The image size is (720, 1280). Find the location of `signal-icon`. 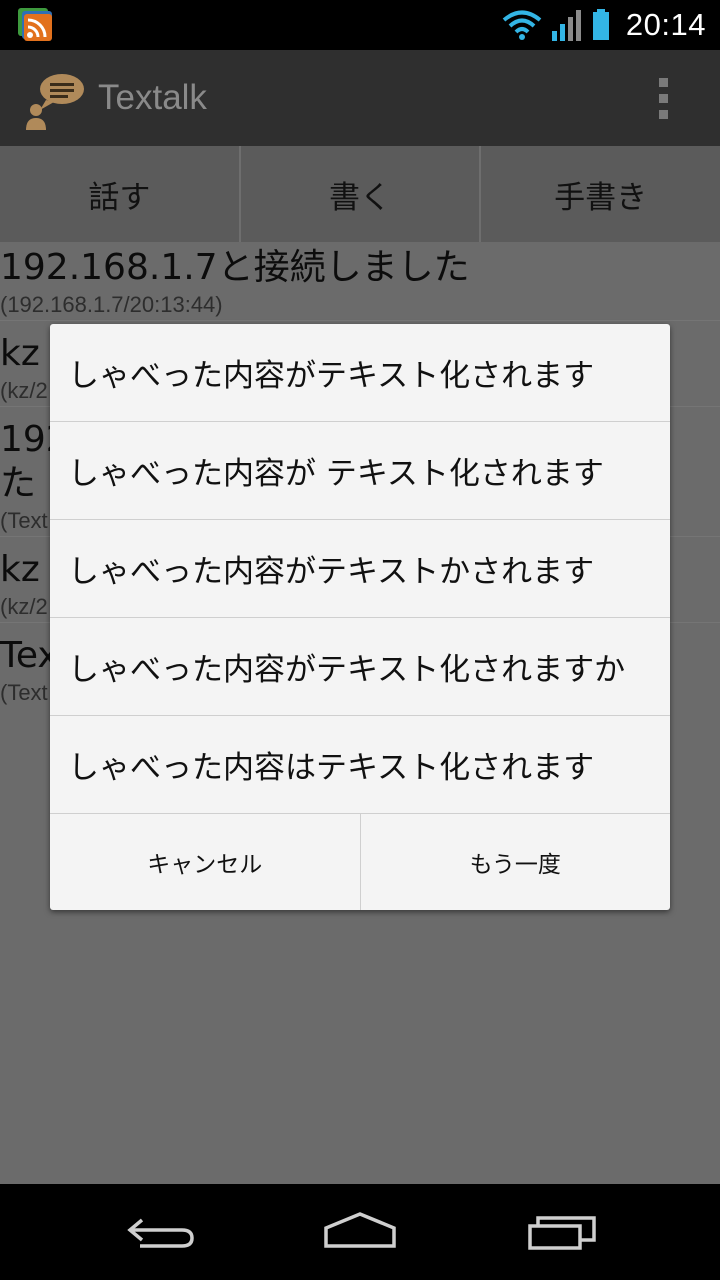

signal-icon is located at coordinates (566, 25).